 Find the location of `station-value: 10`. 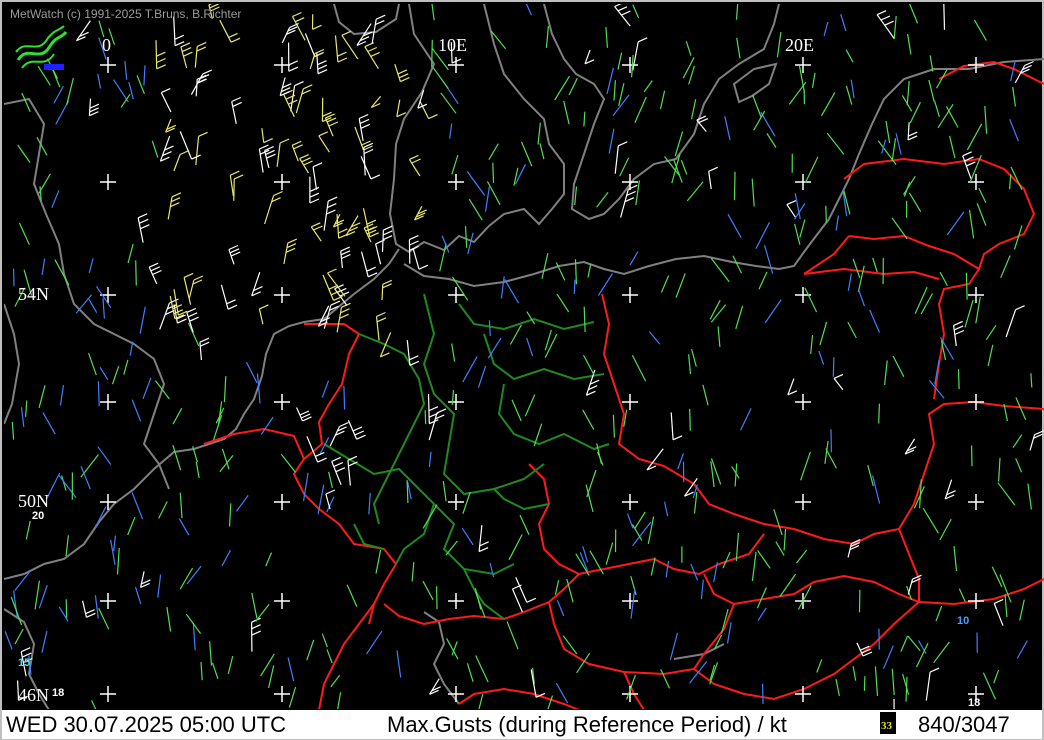

station-value: 10 is located at coordinates (963, 621).